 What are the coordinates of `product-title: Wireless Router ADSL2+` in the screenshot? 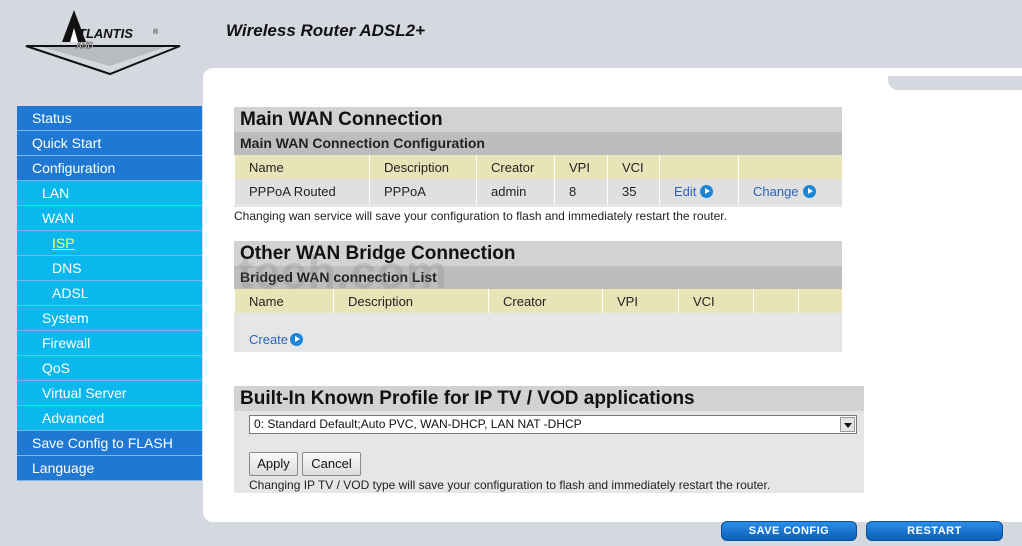 It's located at (326, 30).